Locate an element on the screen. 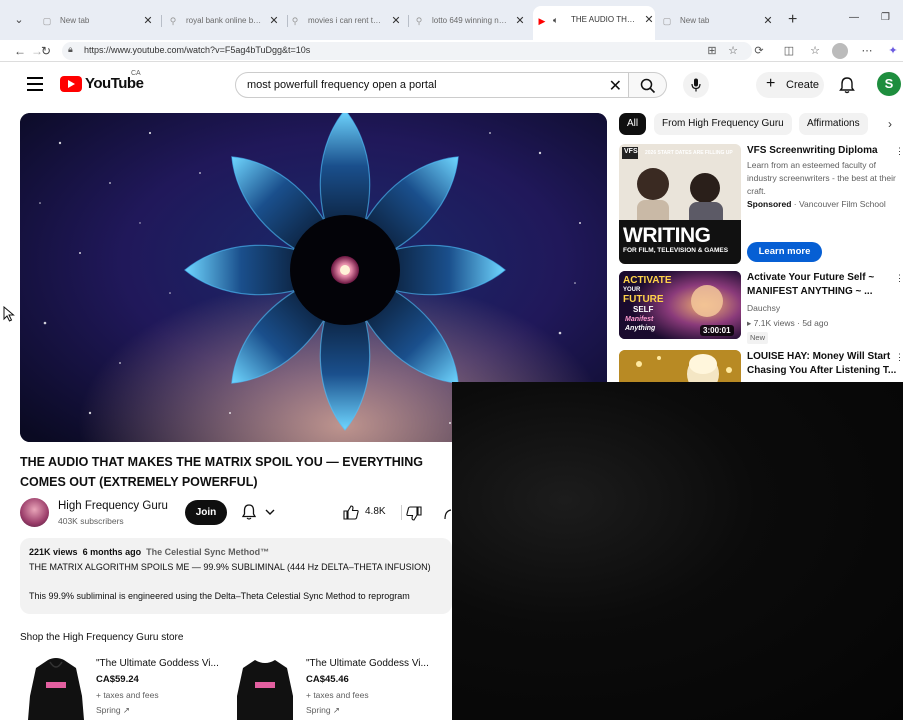  clear-search-icon: ✕ is located at coordinates (615, 86).